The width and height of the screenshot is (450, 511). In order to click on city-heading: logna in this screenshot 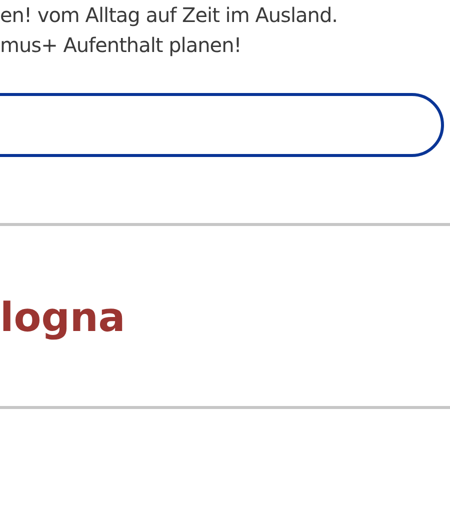, I will do `click(63, 318)`.